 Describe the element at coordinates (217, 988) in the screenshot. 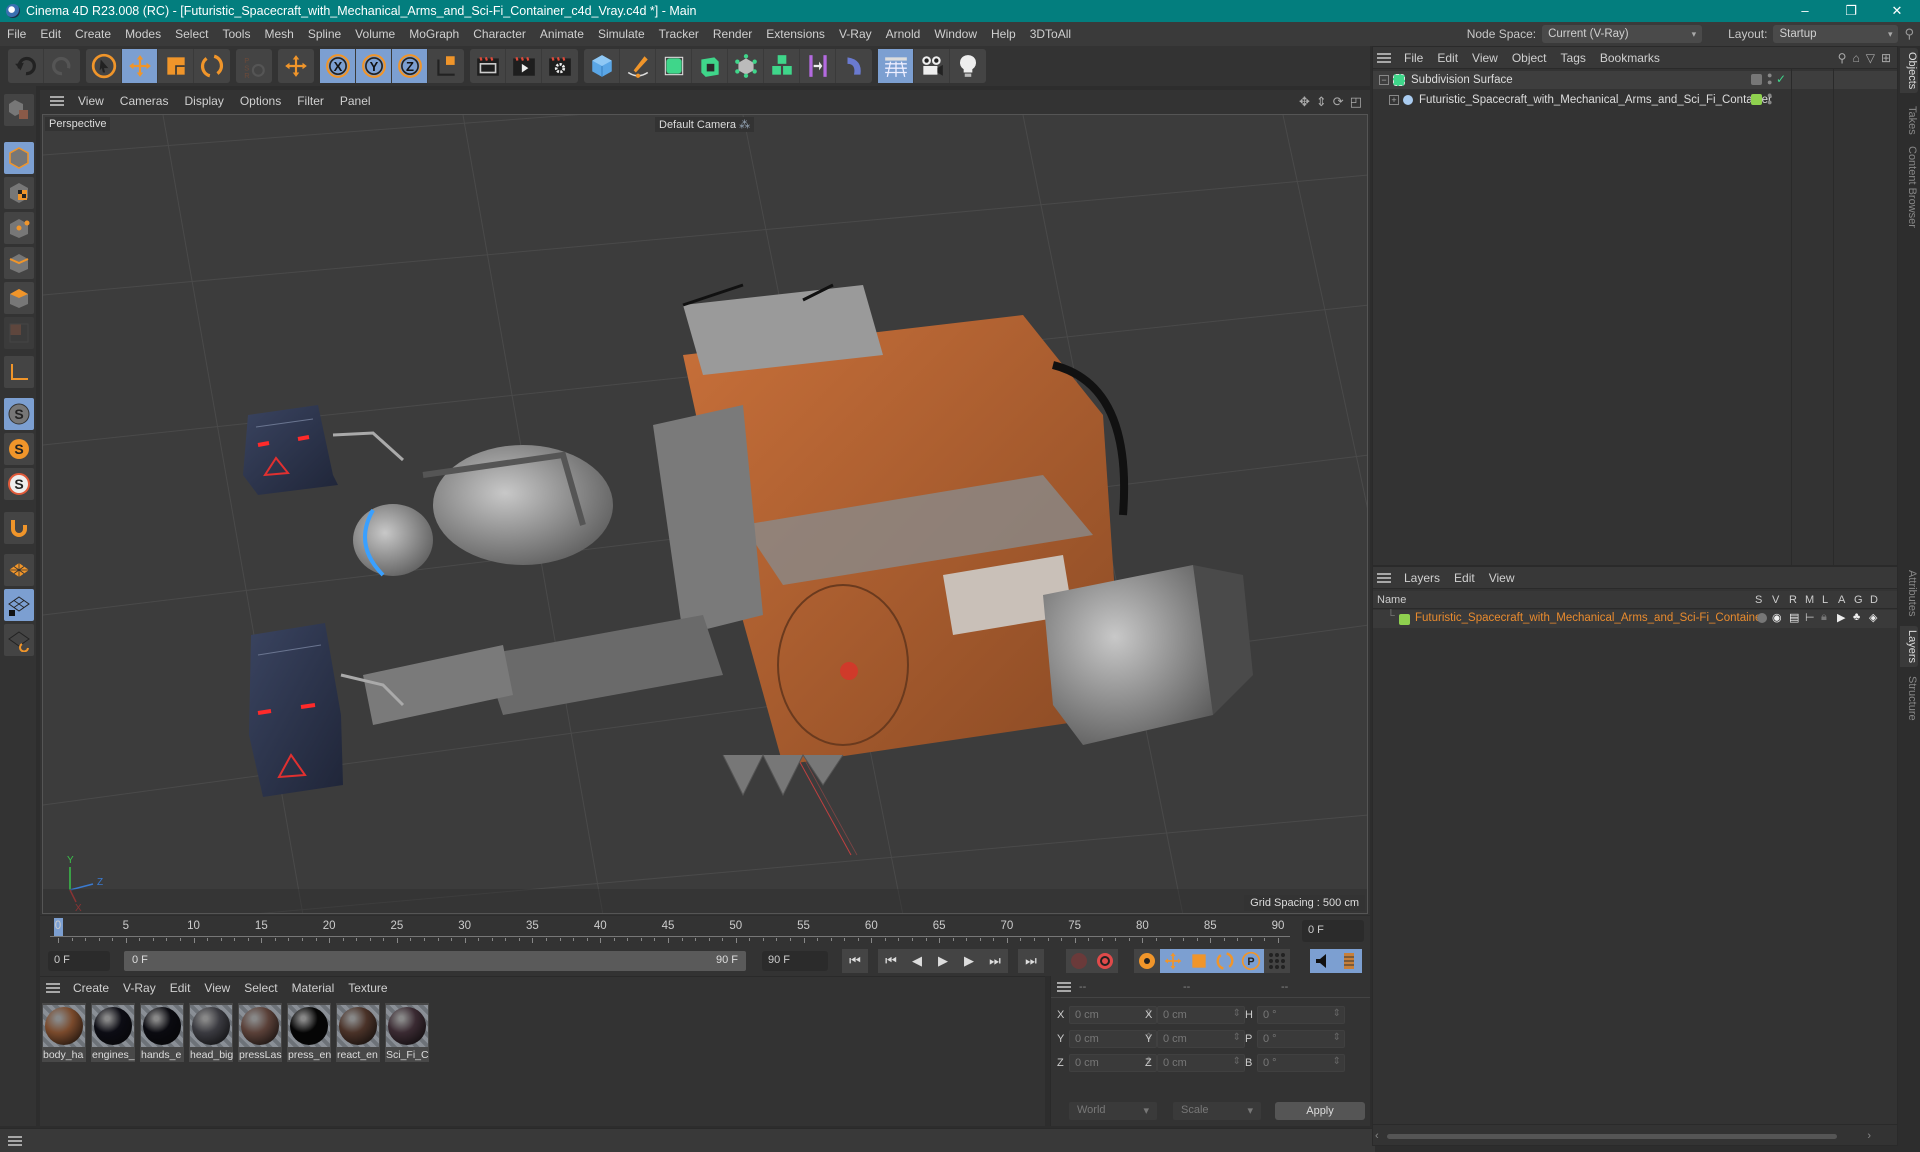

I see `material-menu-view: View` at that location.